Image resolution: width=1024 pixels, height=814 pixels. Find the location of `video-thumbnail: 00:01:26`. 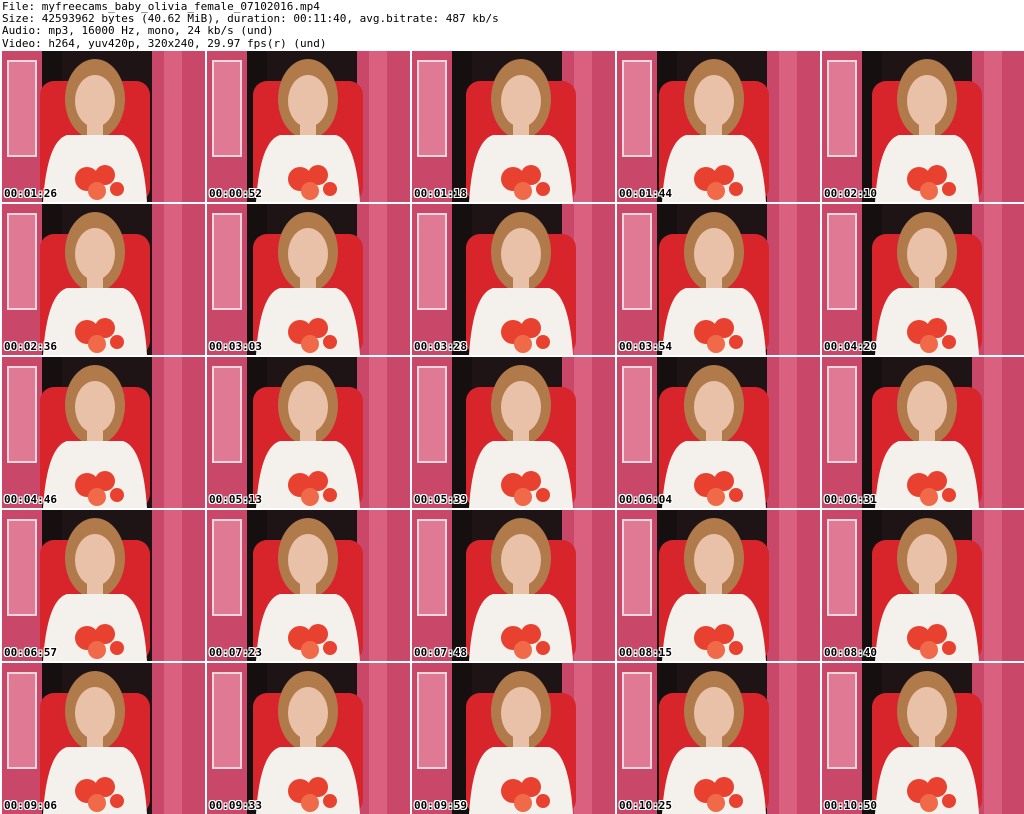

video-thumbnail: 00:01:26 is located at coordinates (103, 126).